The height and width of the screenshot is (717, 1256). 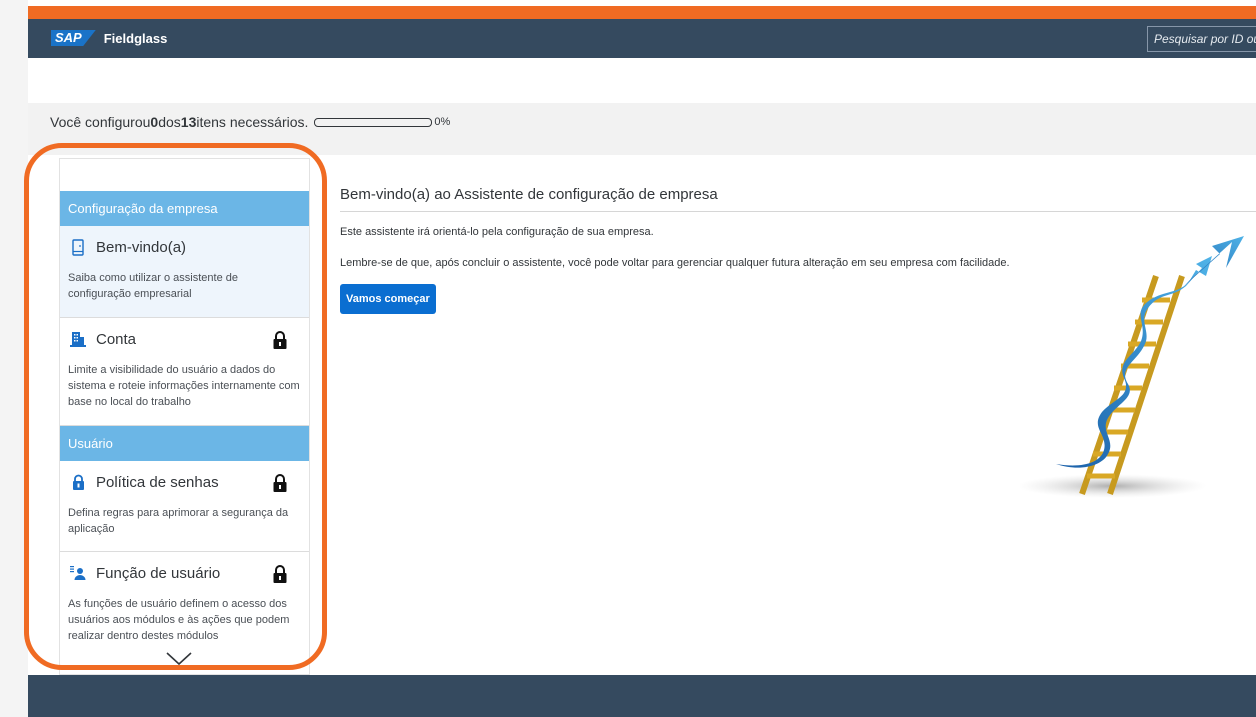 What do you see at coordinates (157, 482) in the screenshot?
I see `sidebar-item-label: Política de senhas` at bounding box center [157, 482].